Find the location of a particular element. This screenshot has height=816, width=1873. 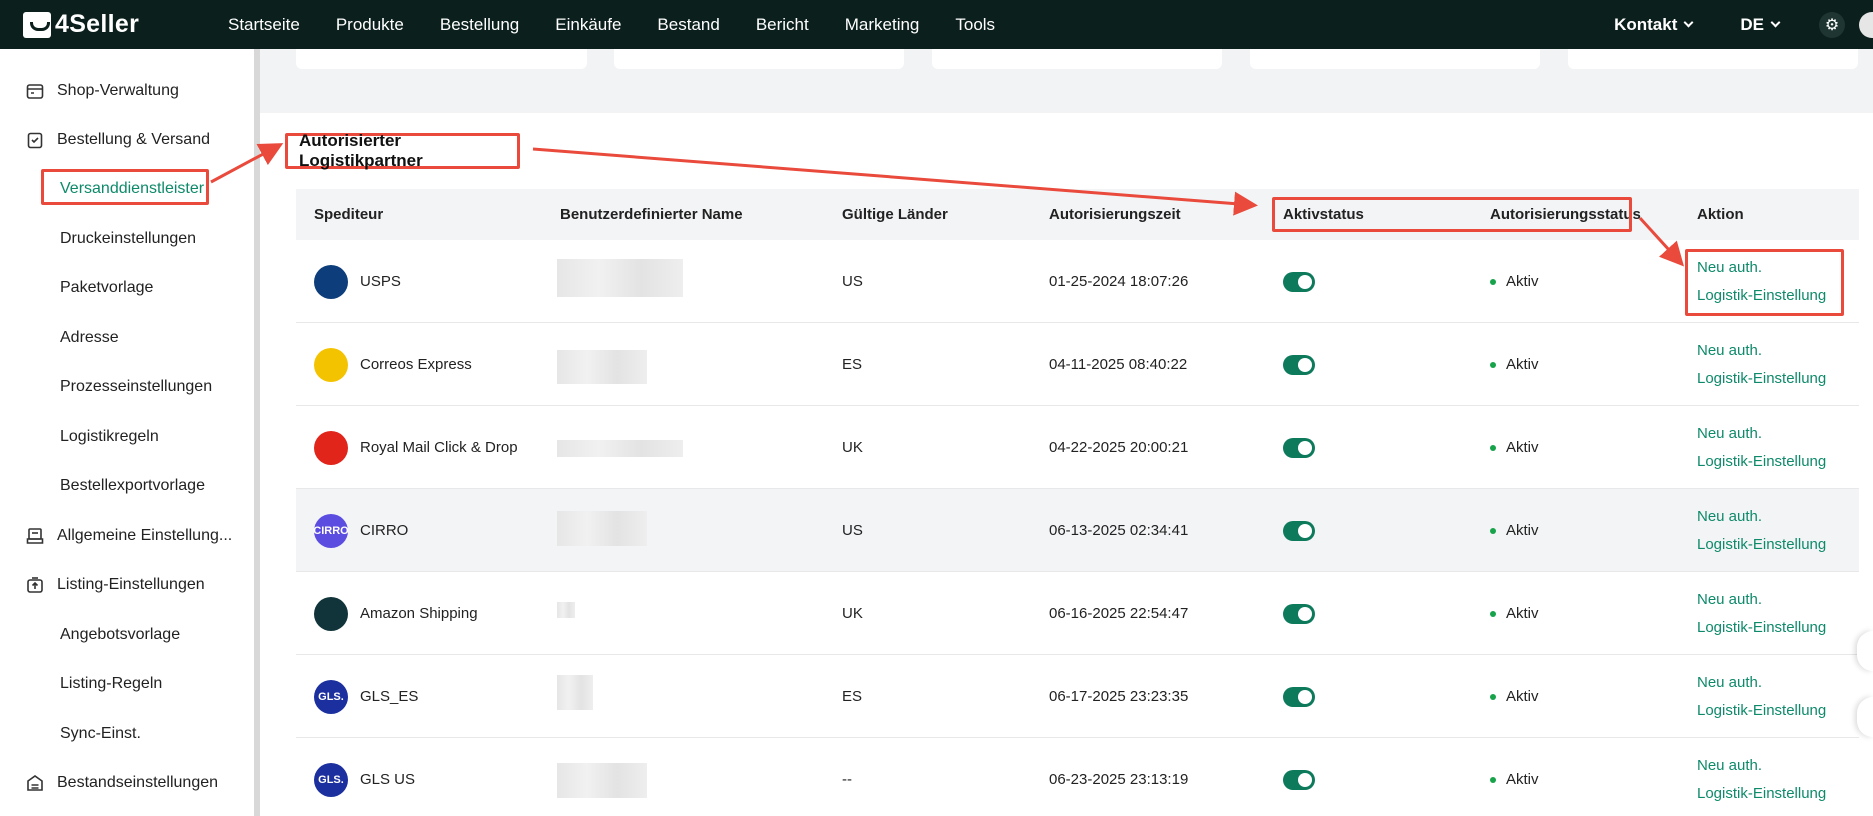

nav-item-tools: Tools is located at coordinates (975, 25).